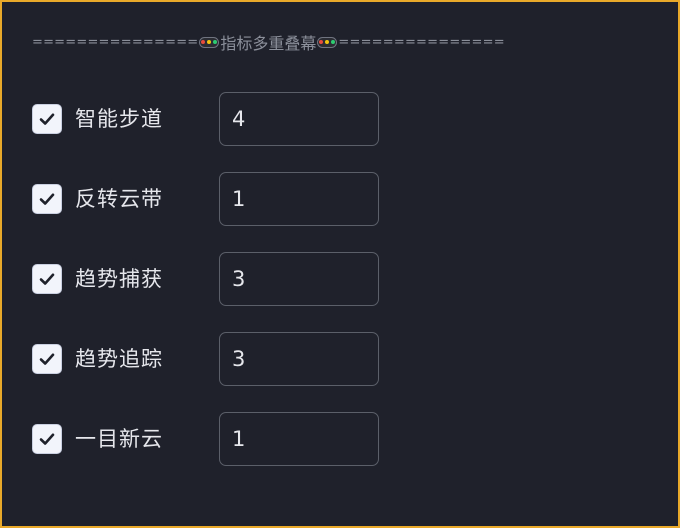 The height and width of the screenshot is (528, 680). Describe the element at coordinates (212, 359) in the screenshot. I see `indicator-row-4: 趋势追踪` at that location.